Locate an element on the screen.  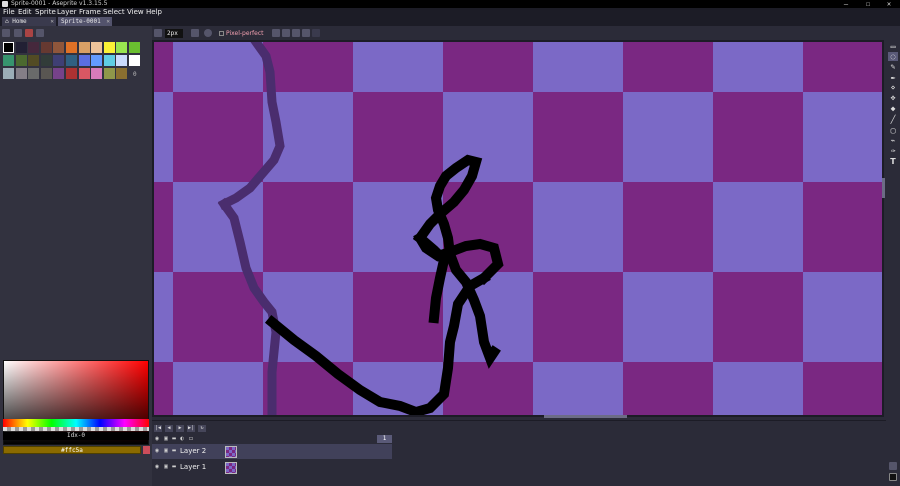
palette-sort-icon is located at coordinates (29, 33).